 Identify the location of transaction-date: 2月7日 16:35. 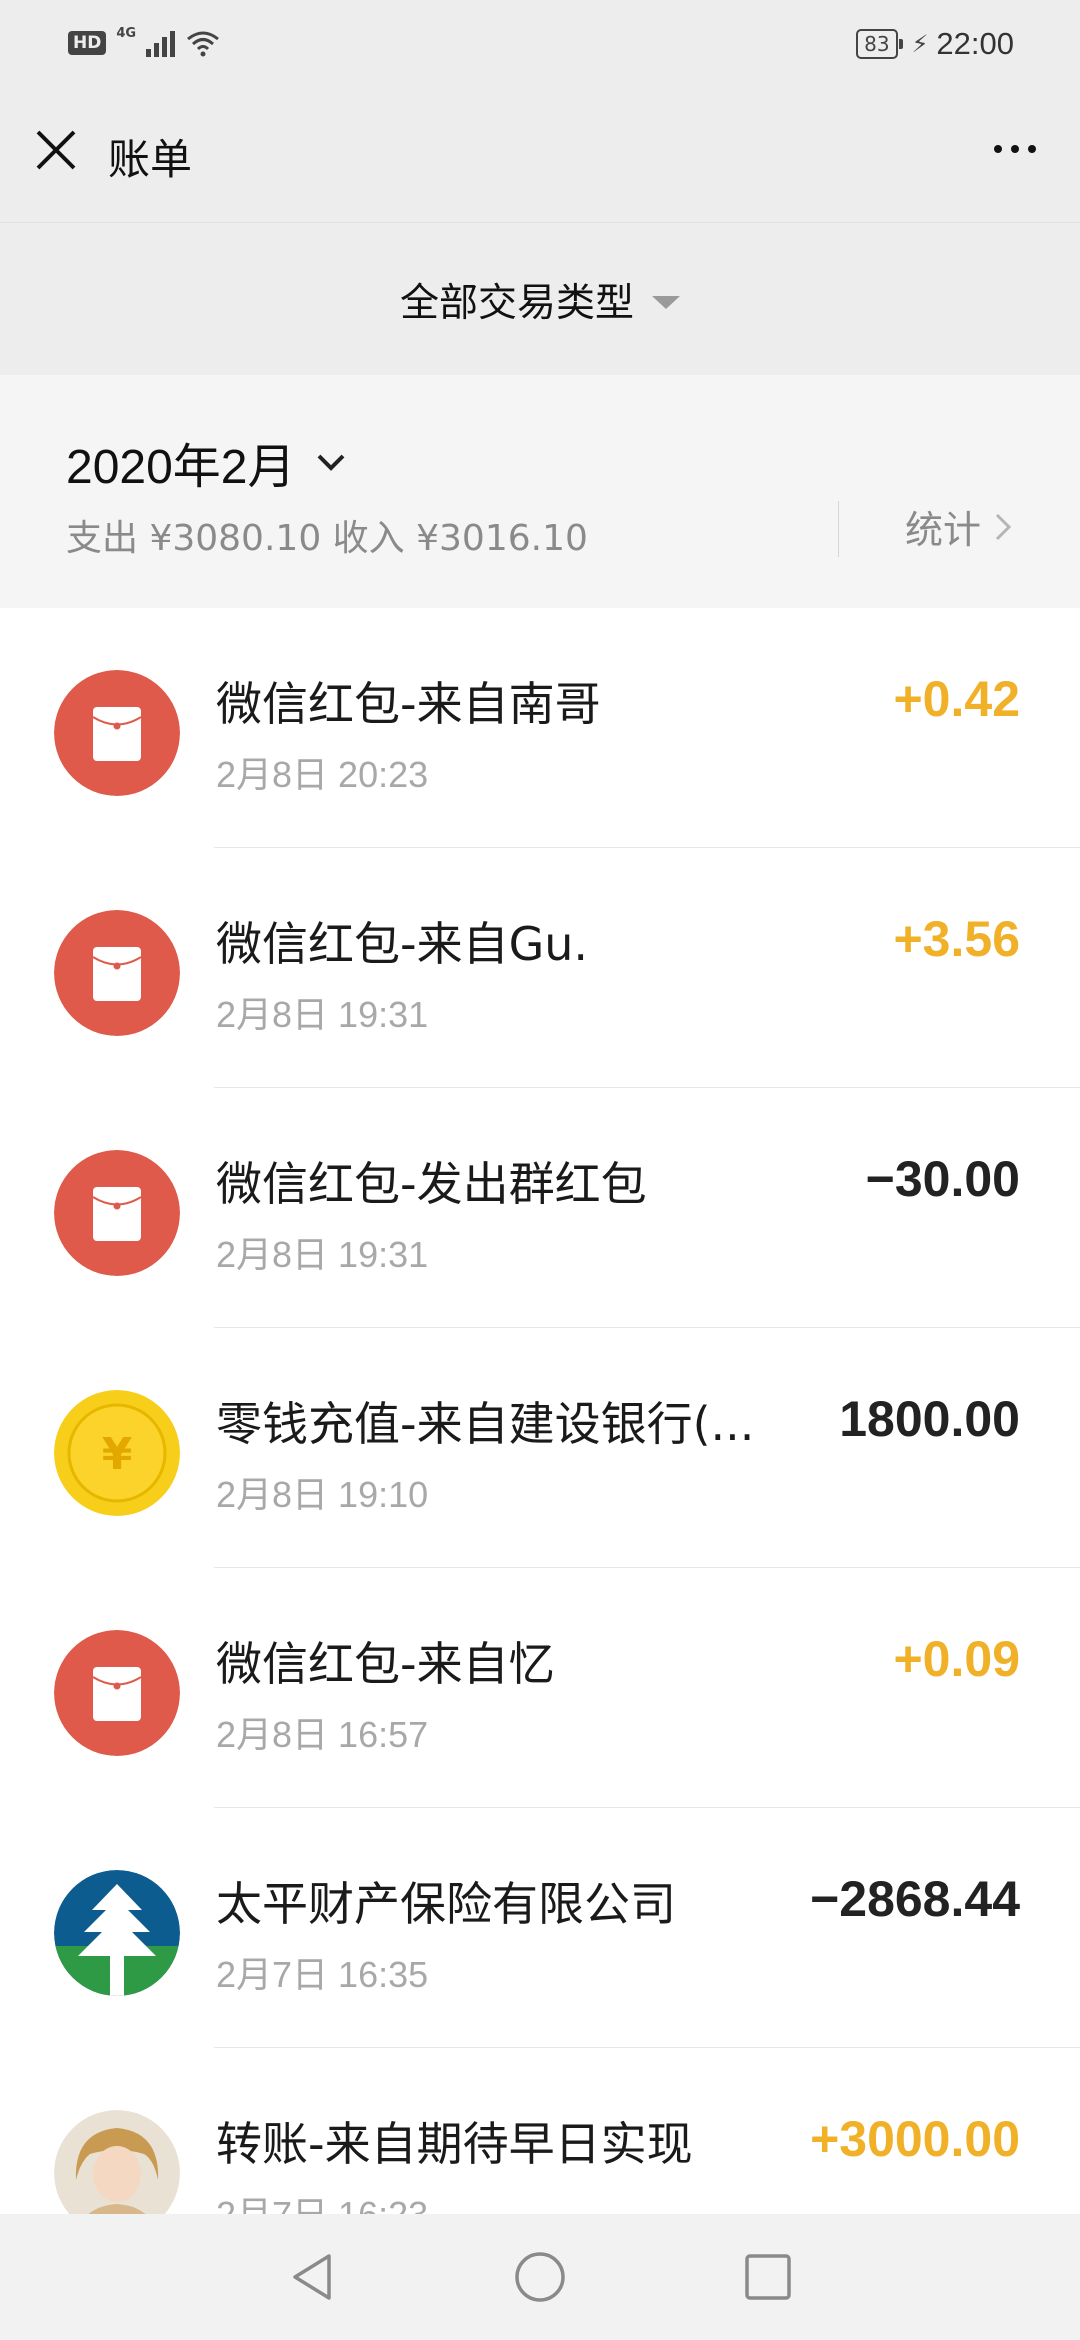
(322, 1974).